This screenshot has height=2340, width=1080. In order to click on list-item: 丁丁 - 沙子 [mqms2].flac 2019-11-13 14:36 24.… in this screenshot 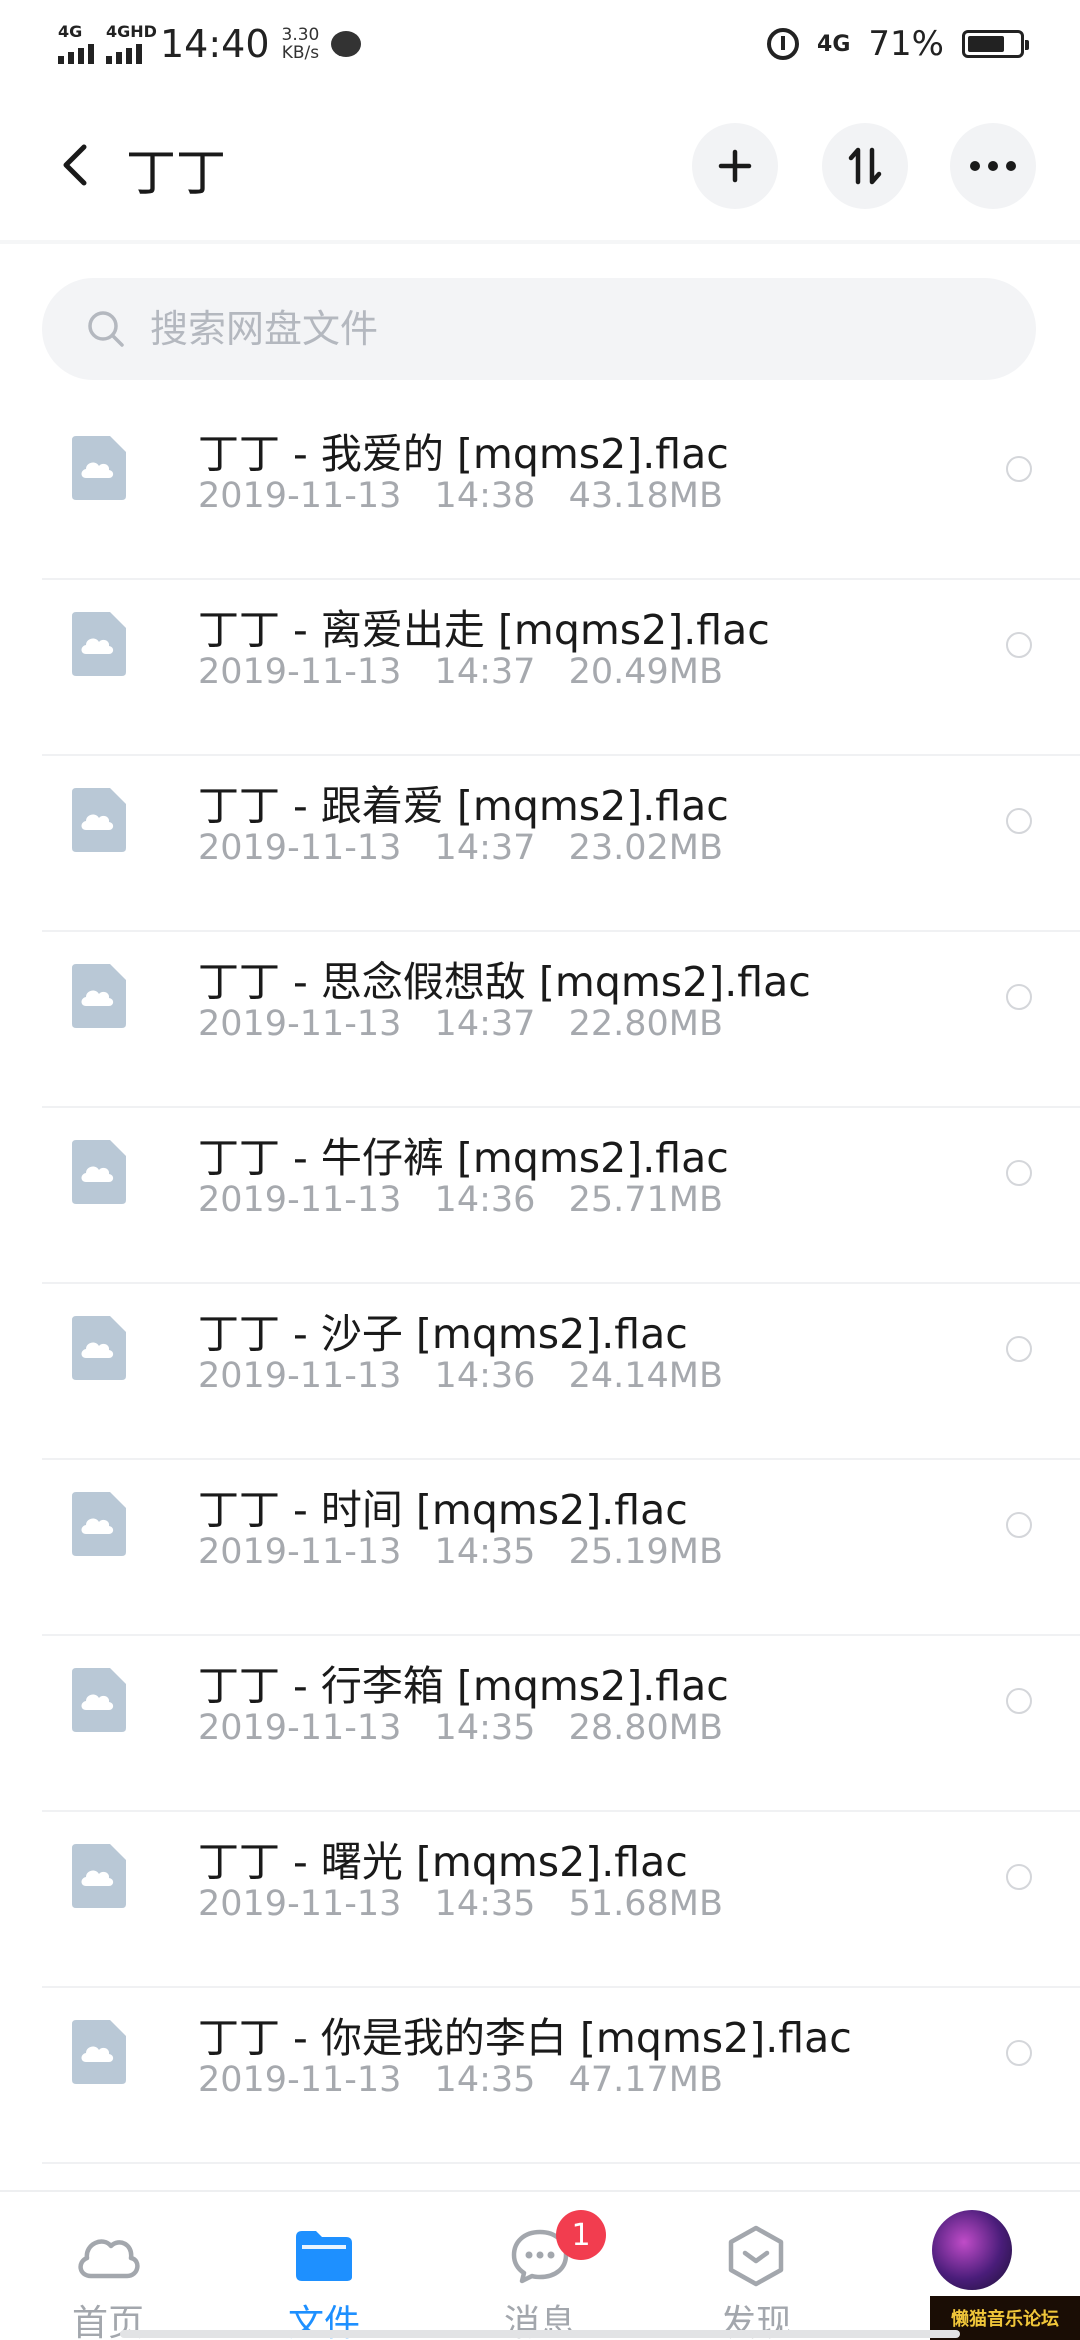, I will do `click(540, 1372)`.